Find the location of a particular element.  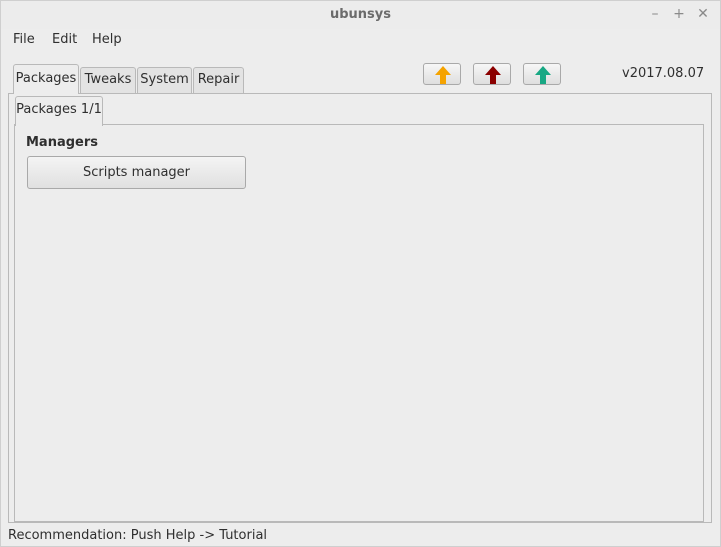

title-bar: ubunsys – + ✕ is located at coordinates (360, 15).